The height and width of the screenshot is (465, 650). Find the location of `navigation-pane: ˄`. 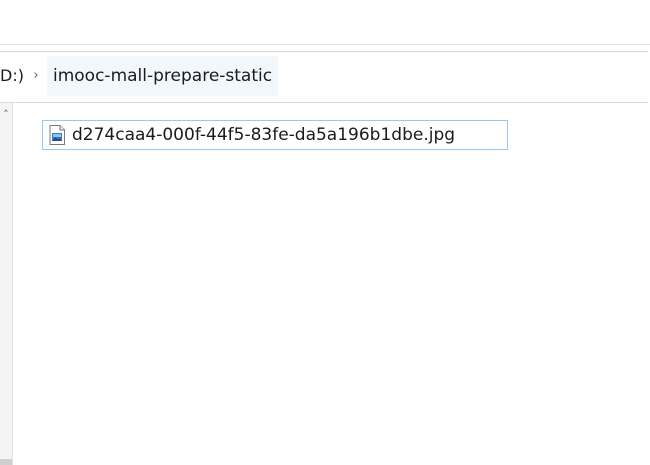

navigation-pane: ˄ is located at coordinates (6, 284).